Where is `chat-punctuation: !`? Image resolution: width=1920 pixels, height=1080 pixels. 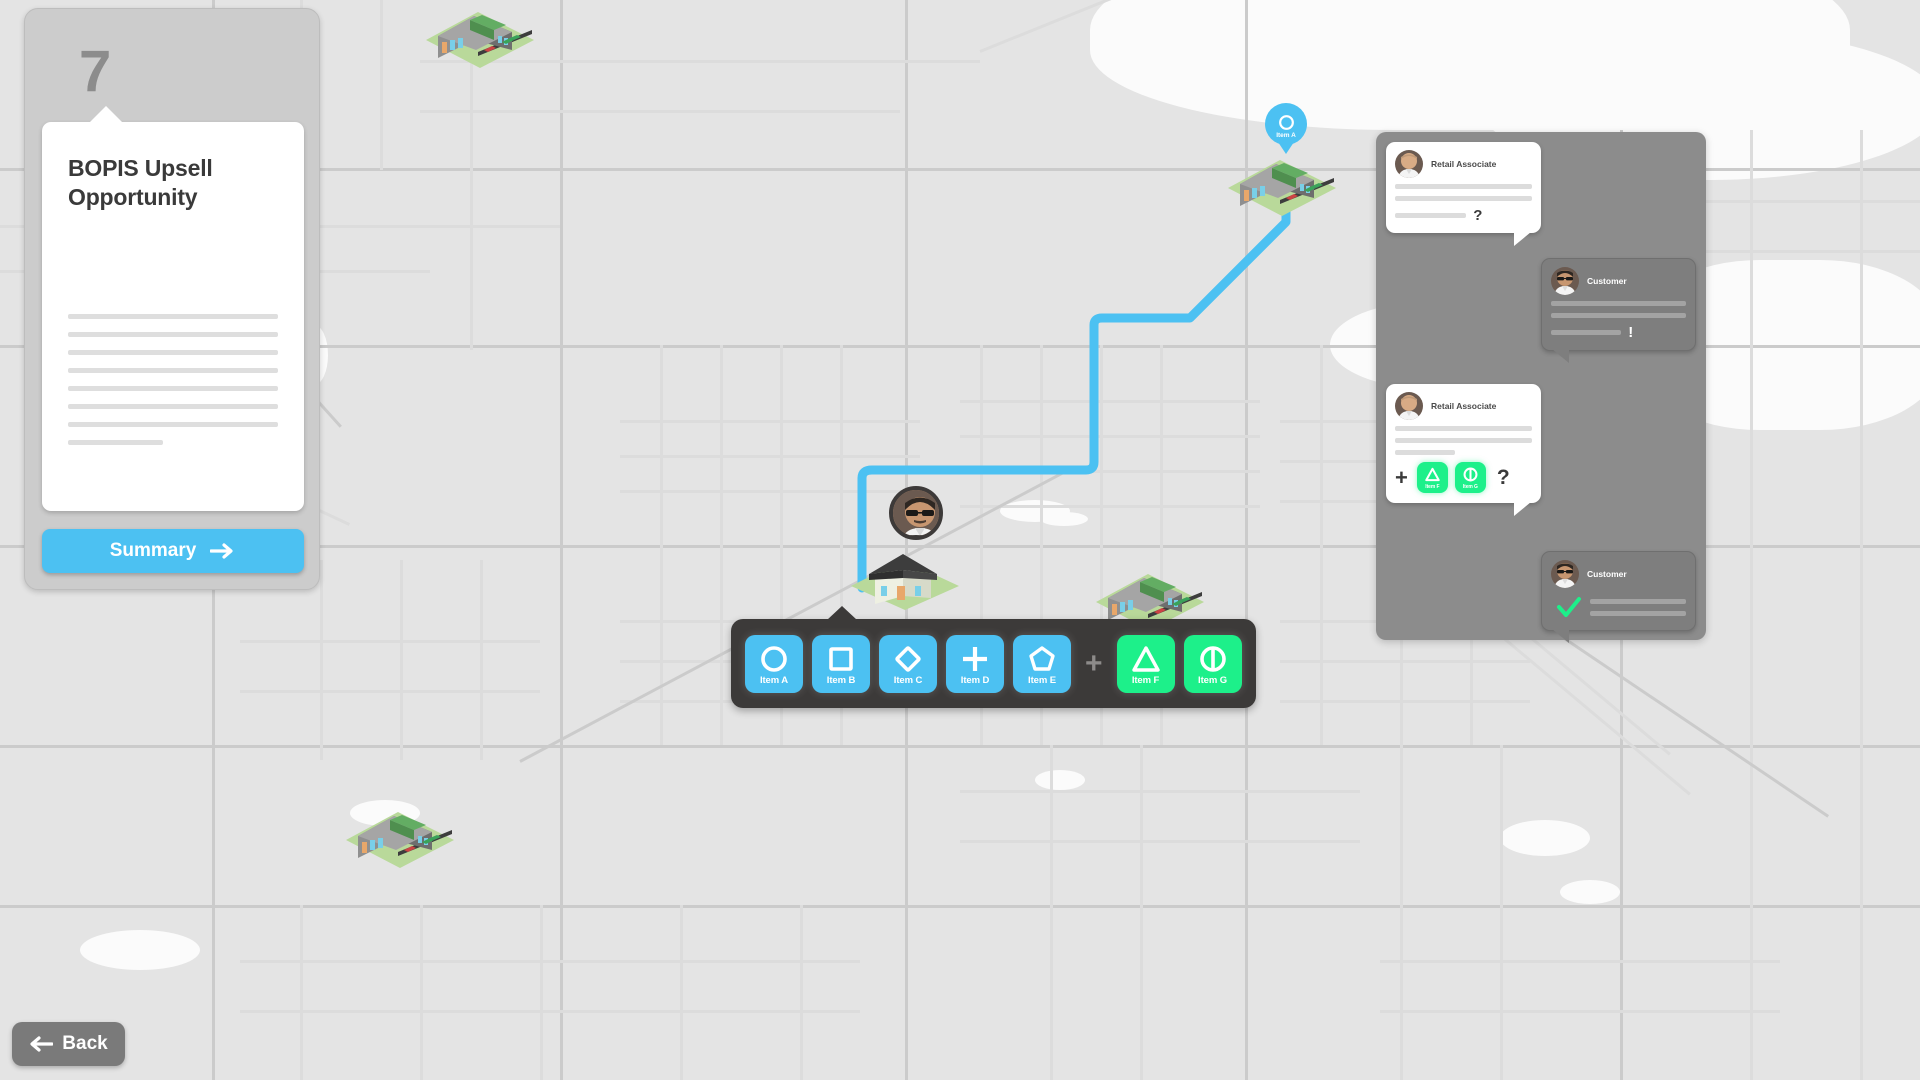 chat-punctuation: ! is located at coordinates (1631, 332).